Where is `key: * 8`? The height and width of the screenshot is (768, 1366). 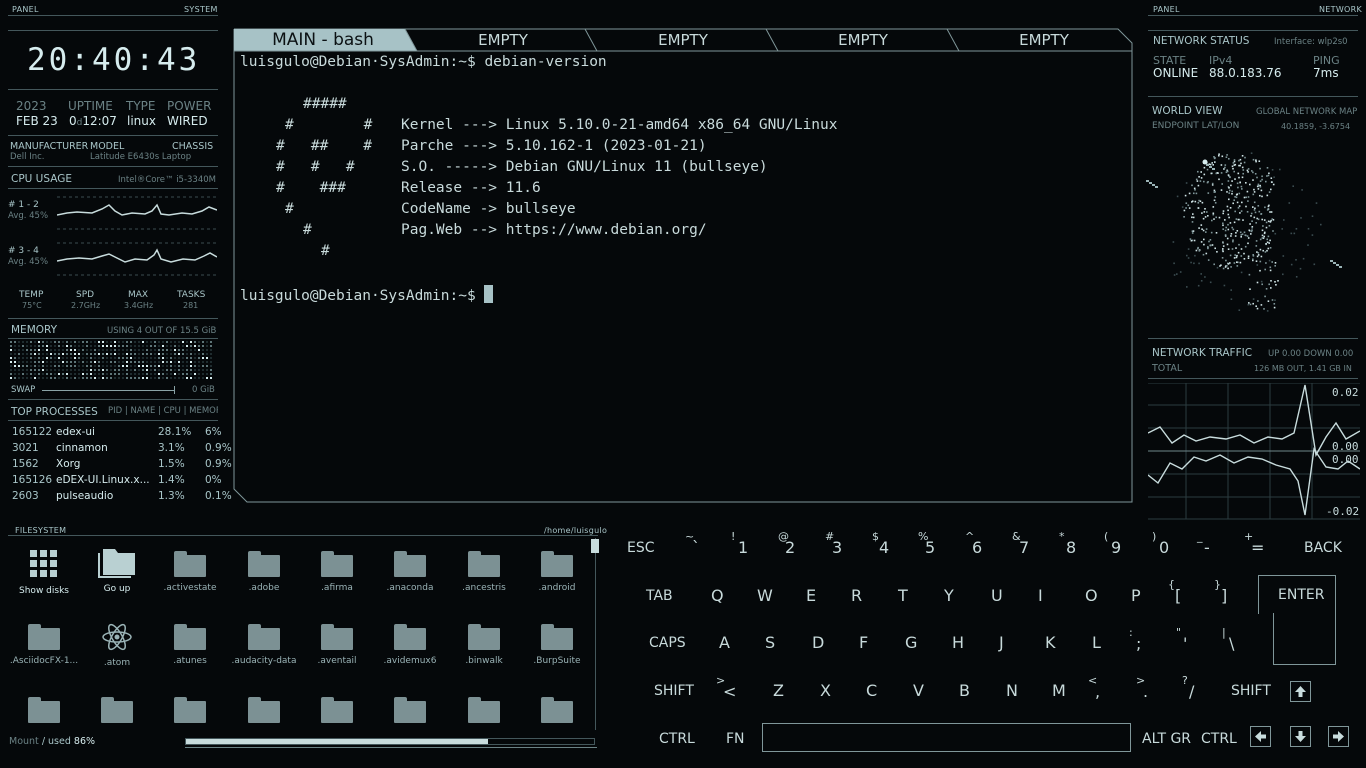
key: * 8 is located at coordinates (1071, 545).